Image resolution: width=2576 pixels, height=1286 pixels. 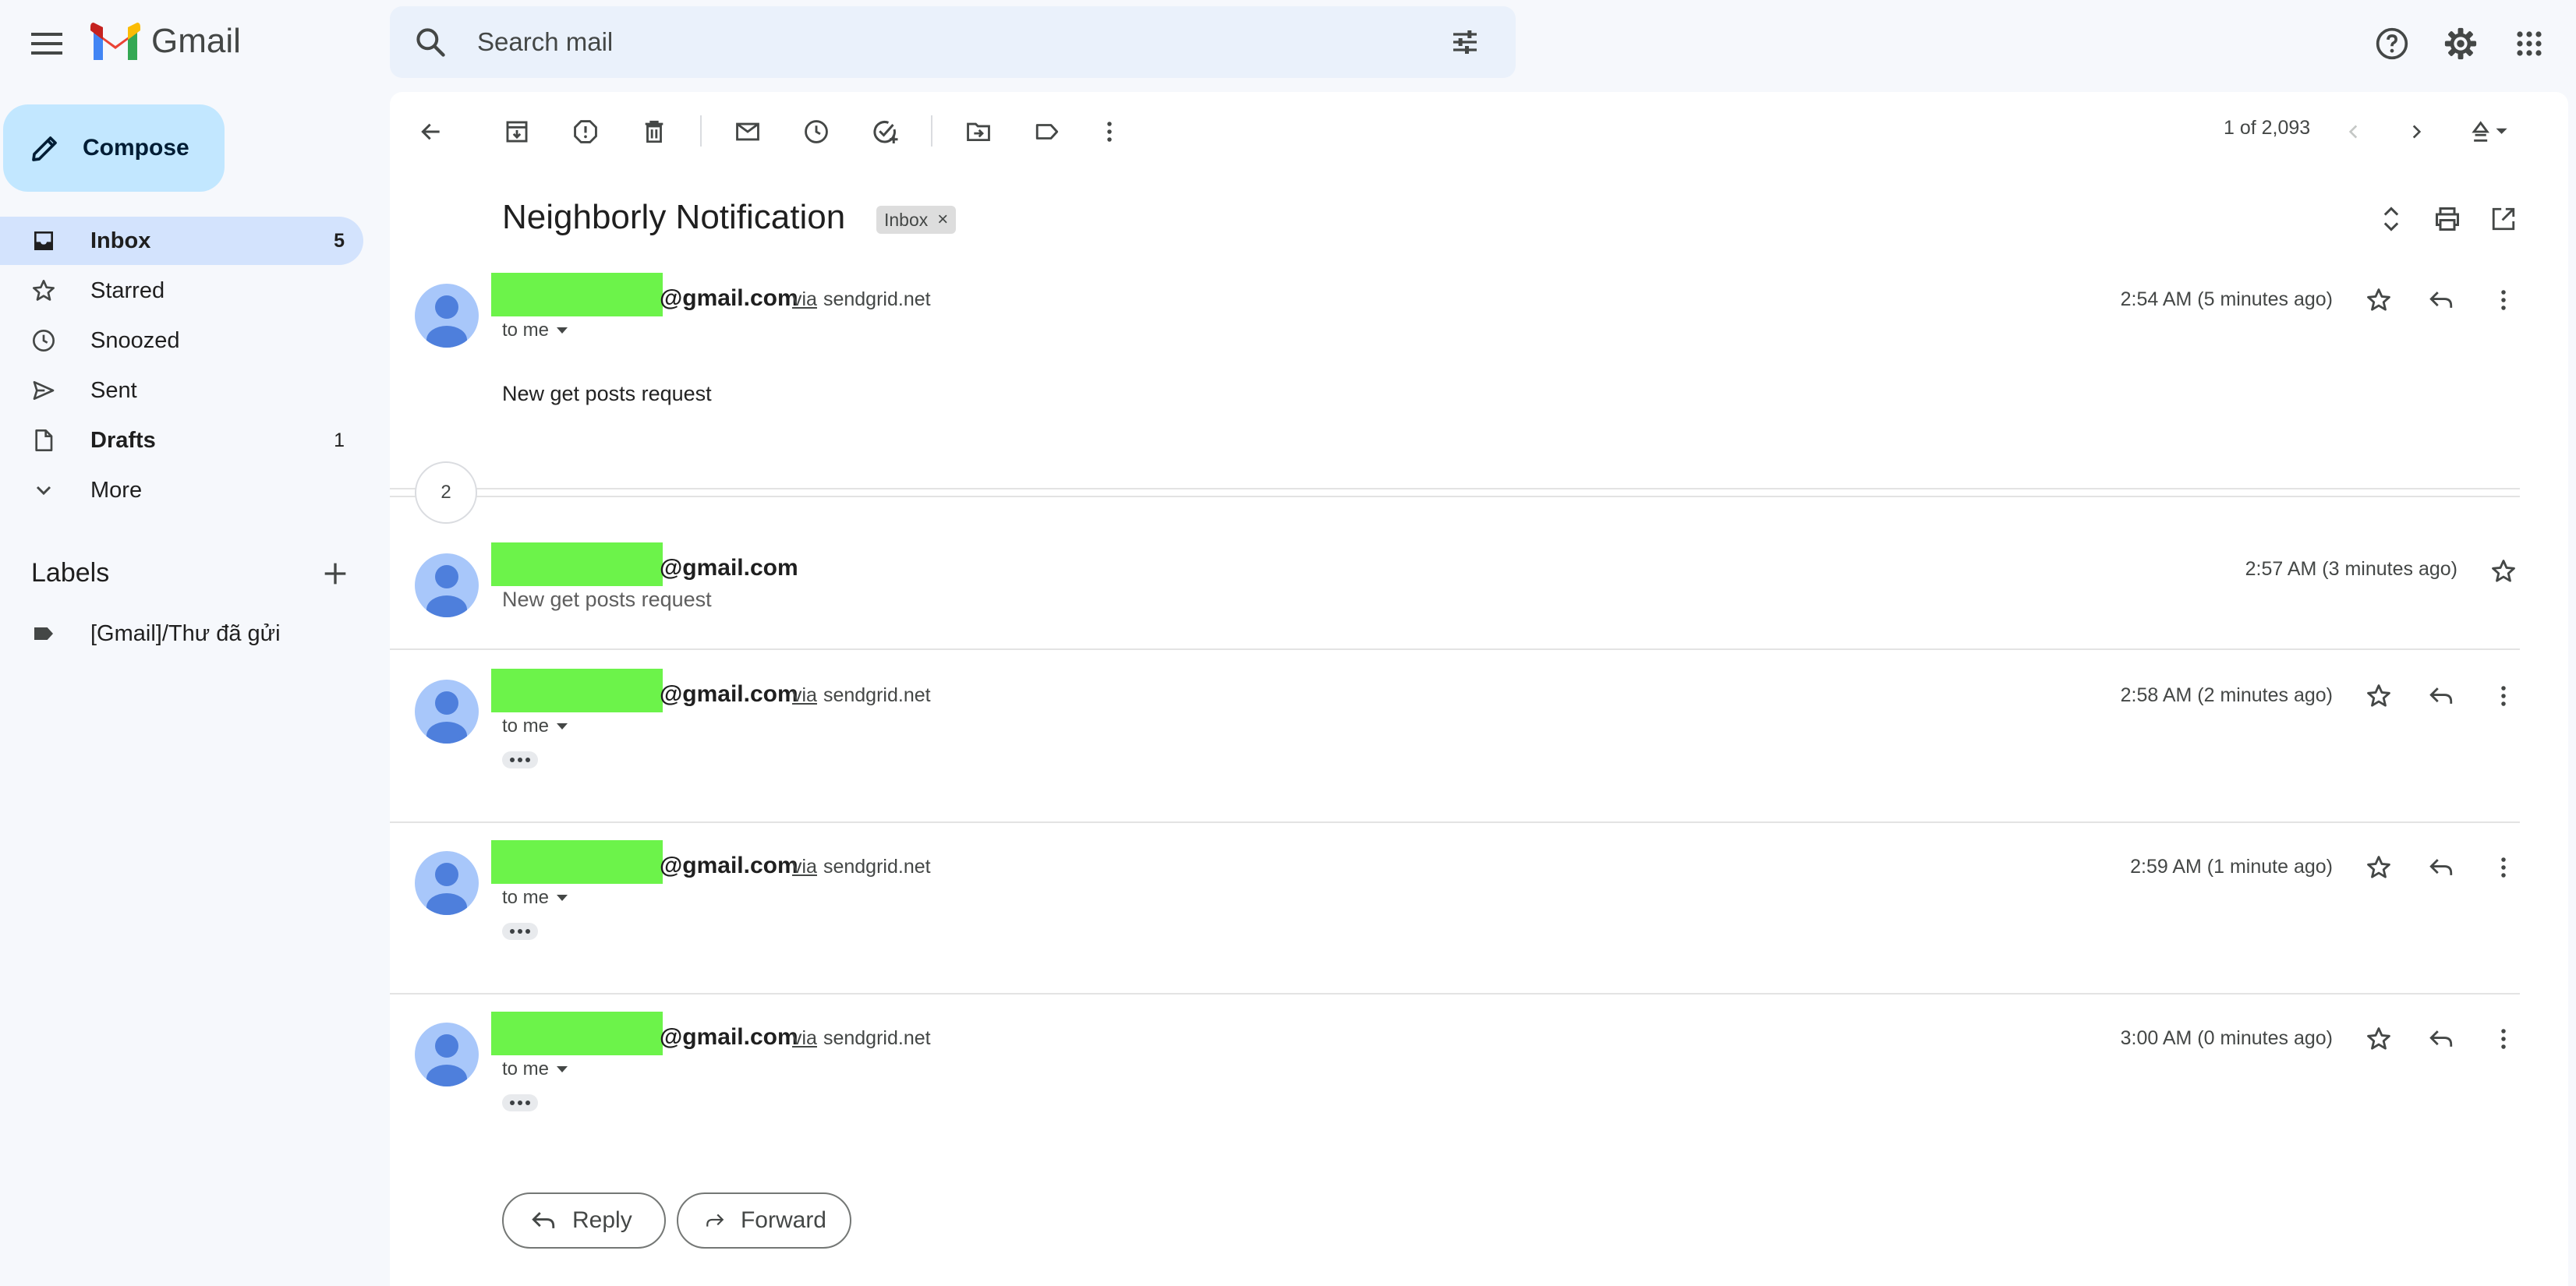 I want to click on add-task-icon, so click(x=885, y=132).